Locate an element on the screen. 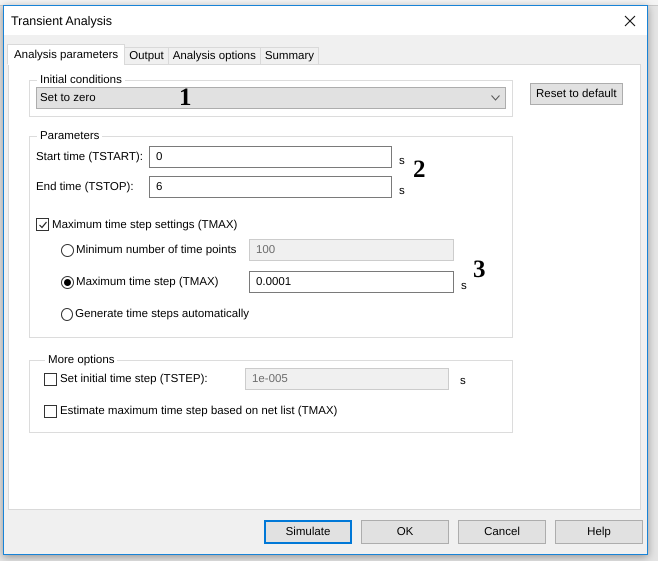 The height and width of the screenshot is (561, 658). dialog-button: Simulate is located at coordinates (308, 532).